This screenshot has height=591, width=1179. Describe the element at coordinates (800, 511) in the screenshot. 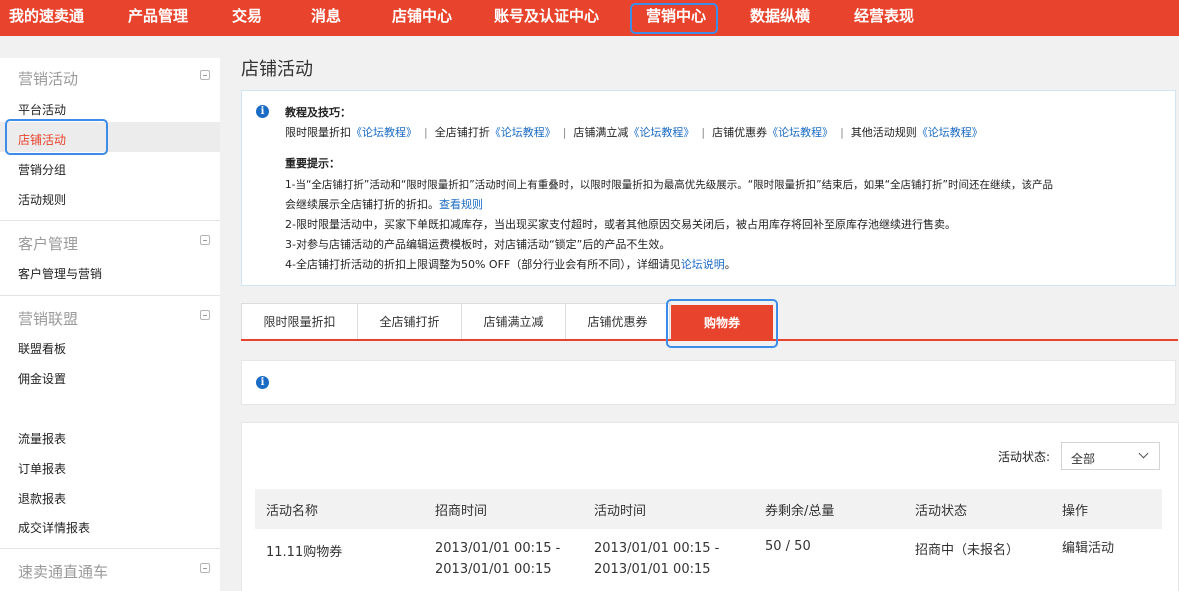

I see `col-coupon-quota: 券剩余/总量` at that location.